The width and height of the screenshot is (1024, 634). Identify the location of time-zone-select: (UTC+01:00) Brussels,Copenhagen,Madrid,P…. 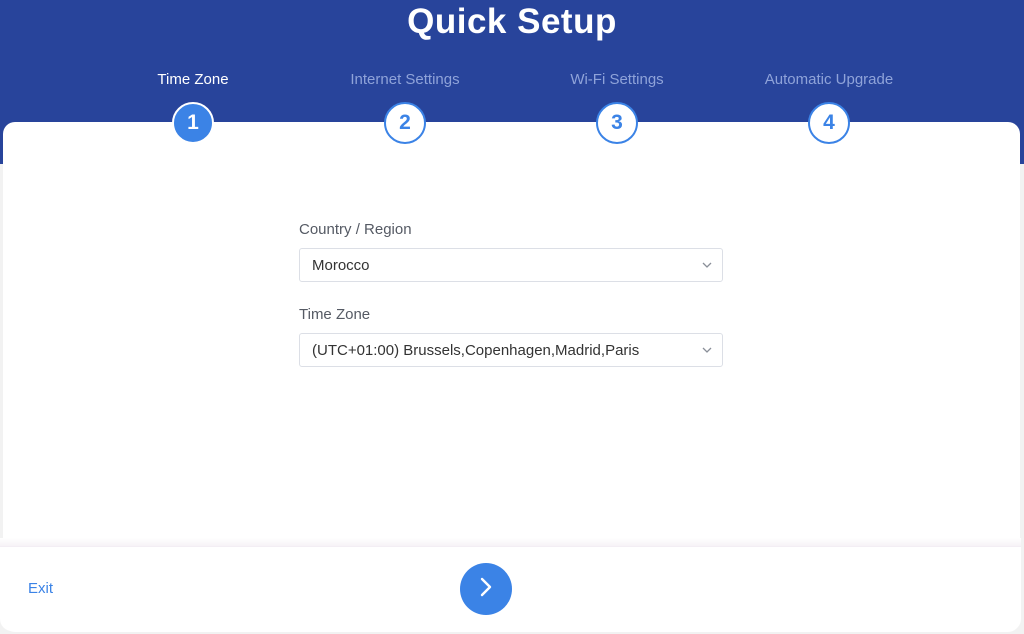
(511, 350).